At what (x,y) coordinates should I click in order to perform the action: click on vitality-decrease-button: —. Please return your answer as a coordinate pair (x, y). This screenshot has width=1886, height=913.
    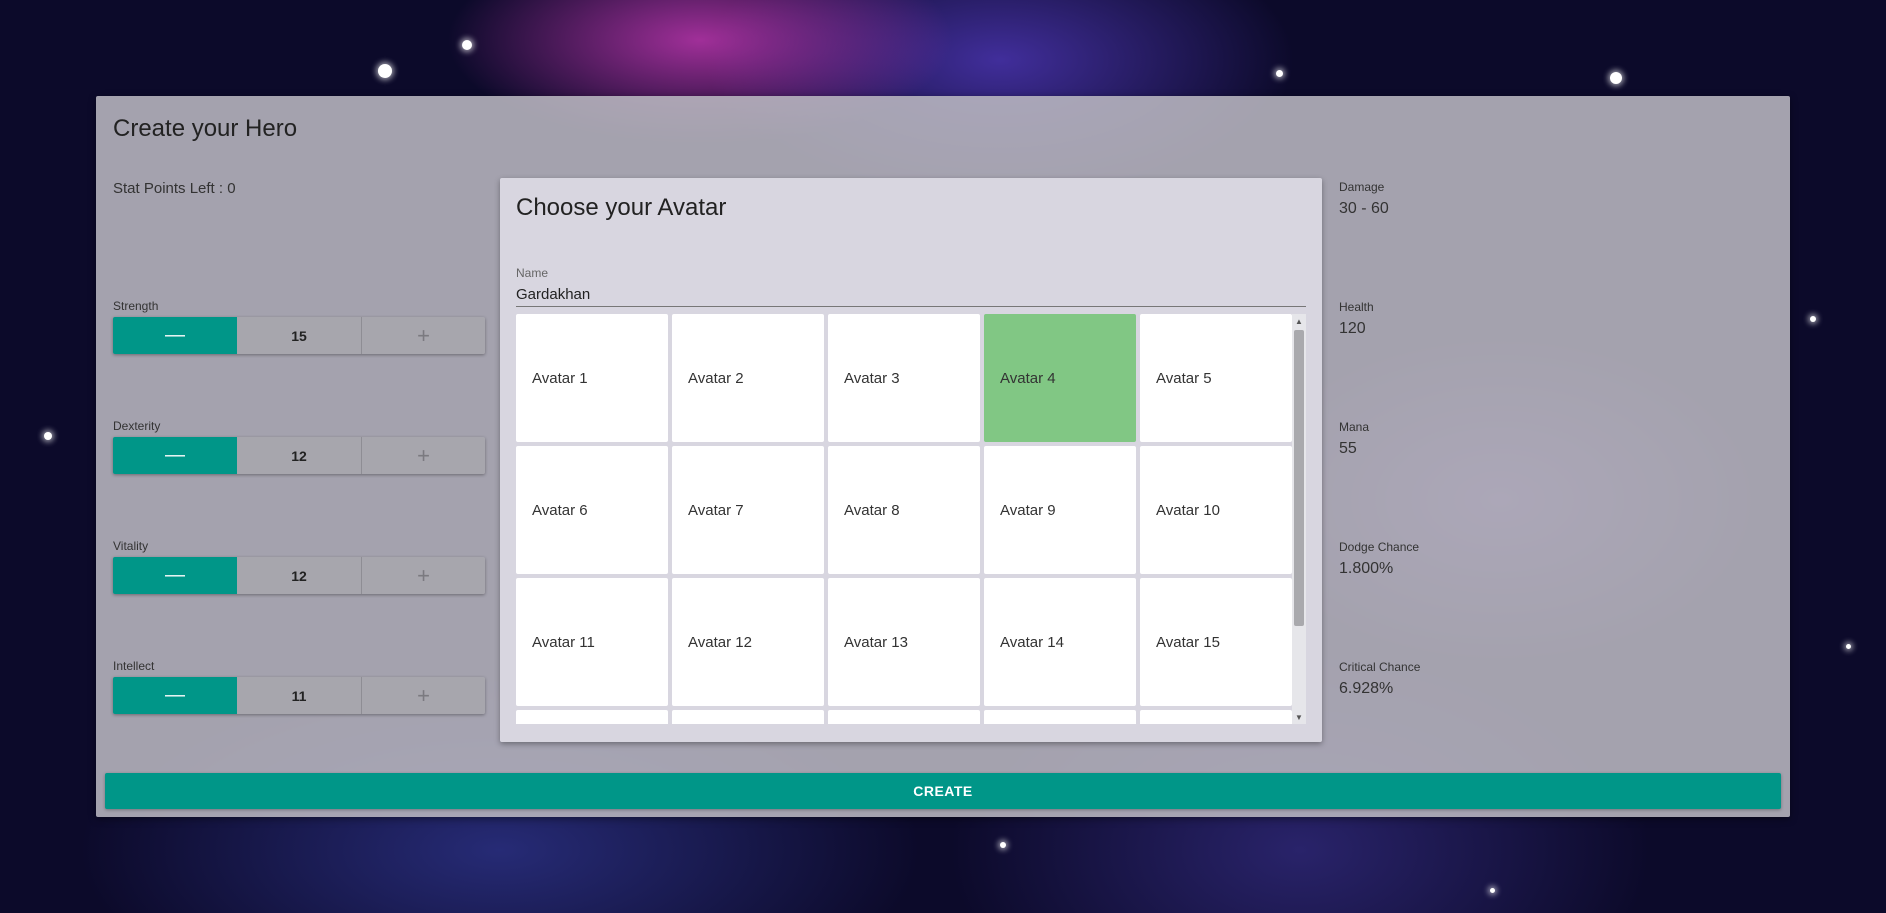
    Looking at the image, I should click on (175, 575).